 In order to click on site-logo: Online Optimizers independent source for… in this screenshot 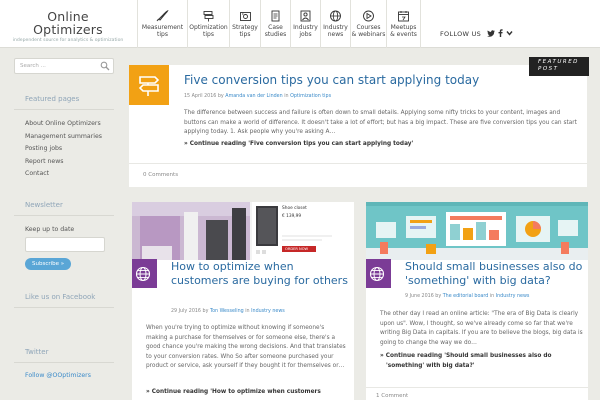, I will do `click(68, 26)`.